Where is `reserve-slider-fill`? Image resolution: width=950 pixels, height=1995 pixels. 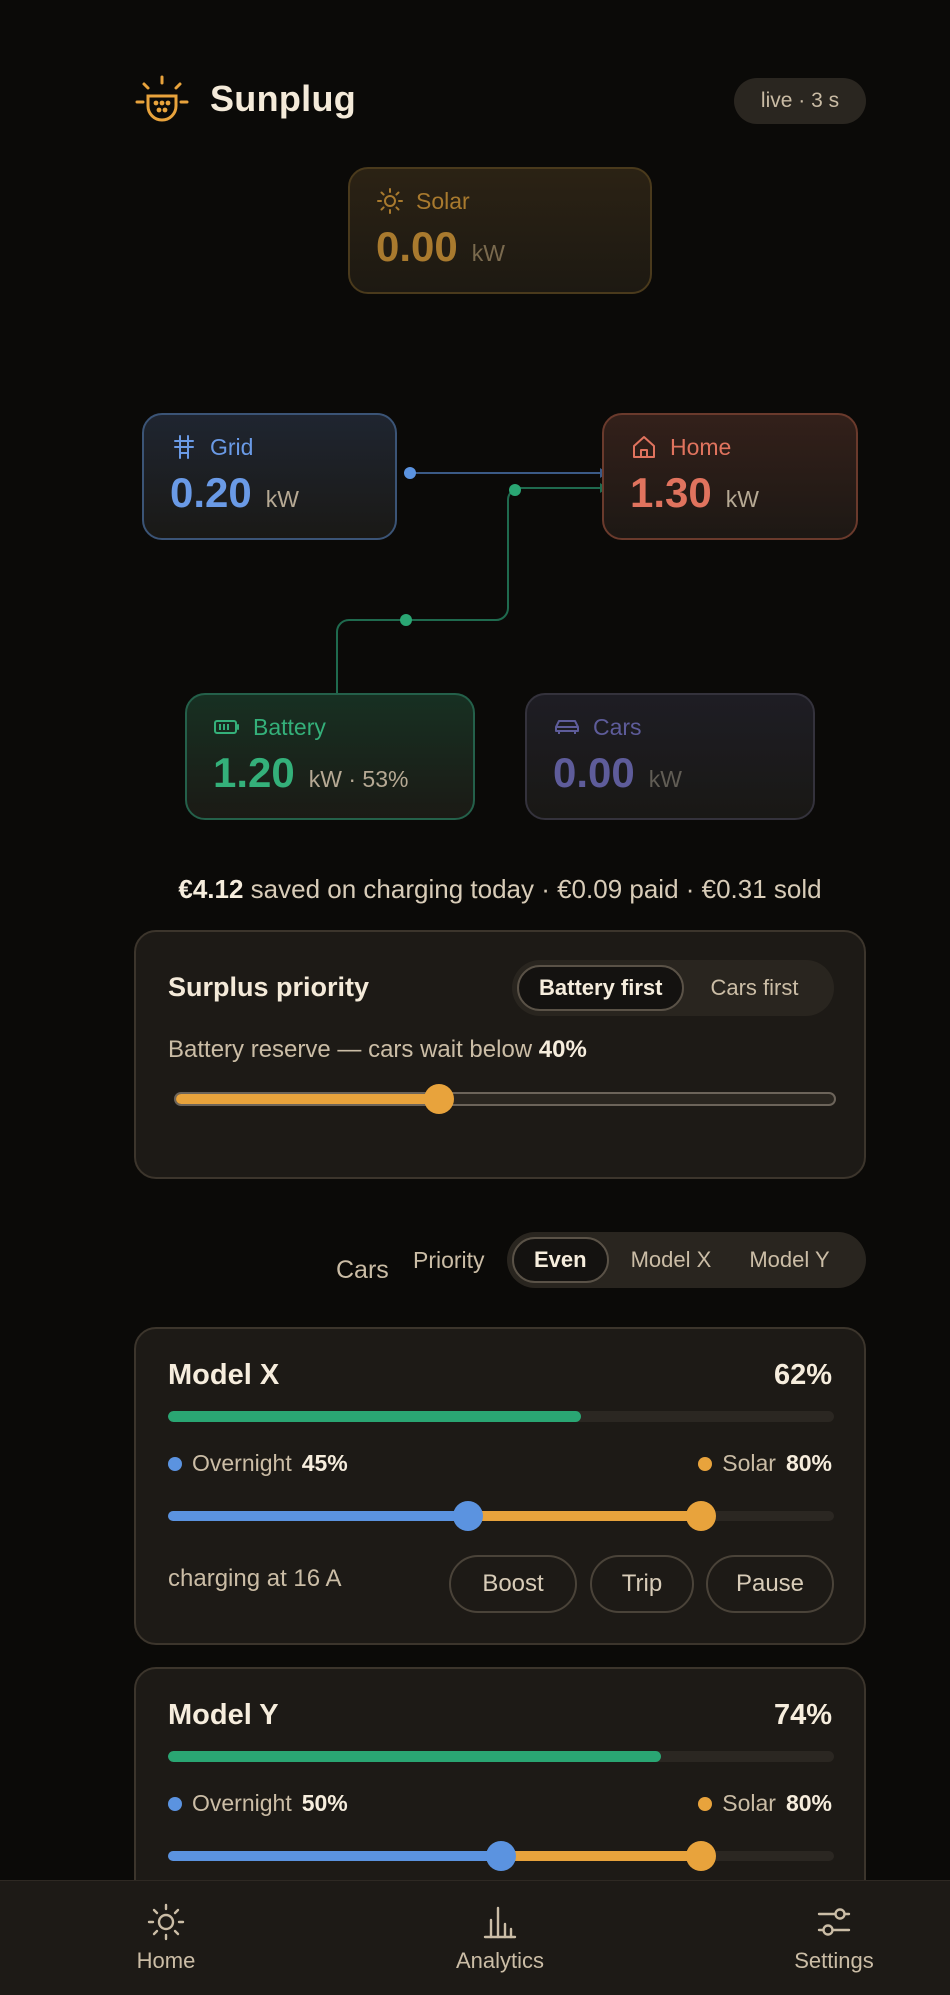 reserve-slider-fill is located at coordinates (308, 1099).